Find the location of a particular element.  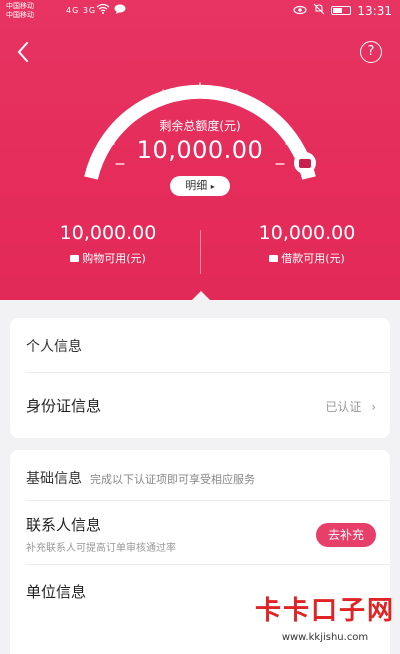

id-info-row: 身份证信息 已认证 › is located at coordinates (200, 405).